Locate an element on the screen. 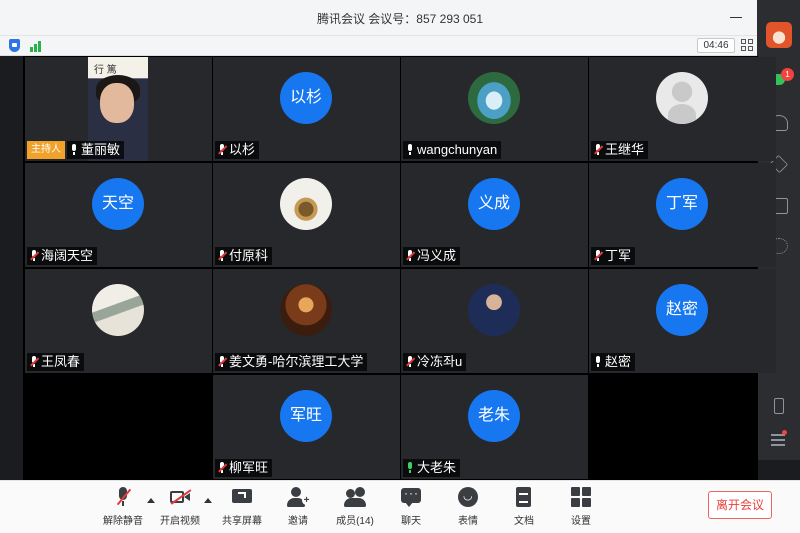  participant-name: 王继华 is located at coordinates (625, 149).